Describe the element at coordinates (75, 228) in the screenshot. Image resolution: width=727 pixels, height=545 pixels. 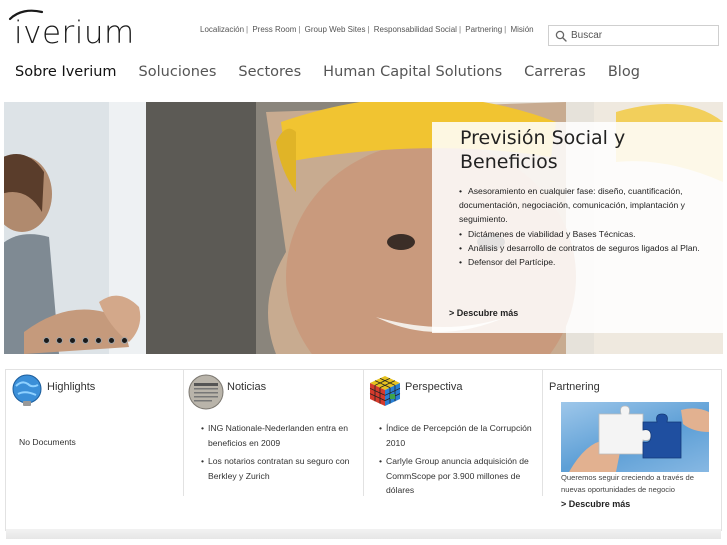
I see `hero-photo-left` at that location.